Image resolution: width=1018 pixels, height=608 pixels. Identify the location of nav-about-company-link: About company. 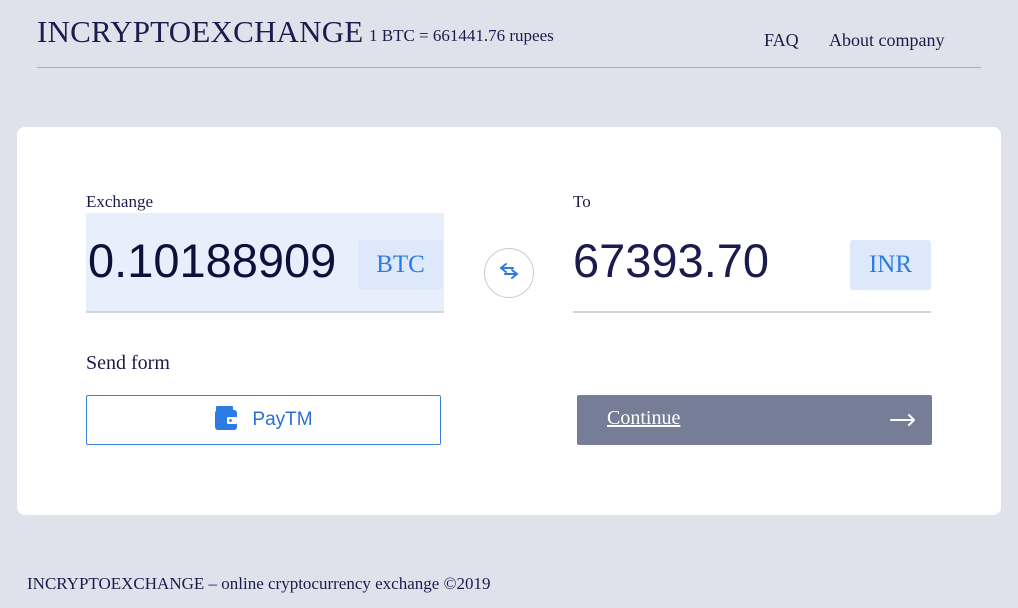
(886, 40).